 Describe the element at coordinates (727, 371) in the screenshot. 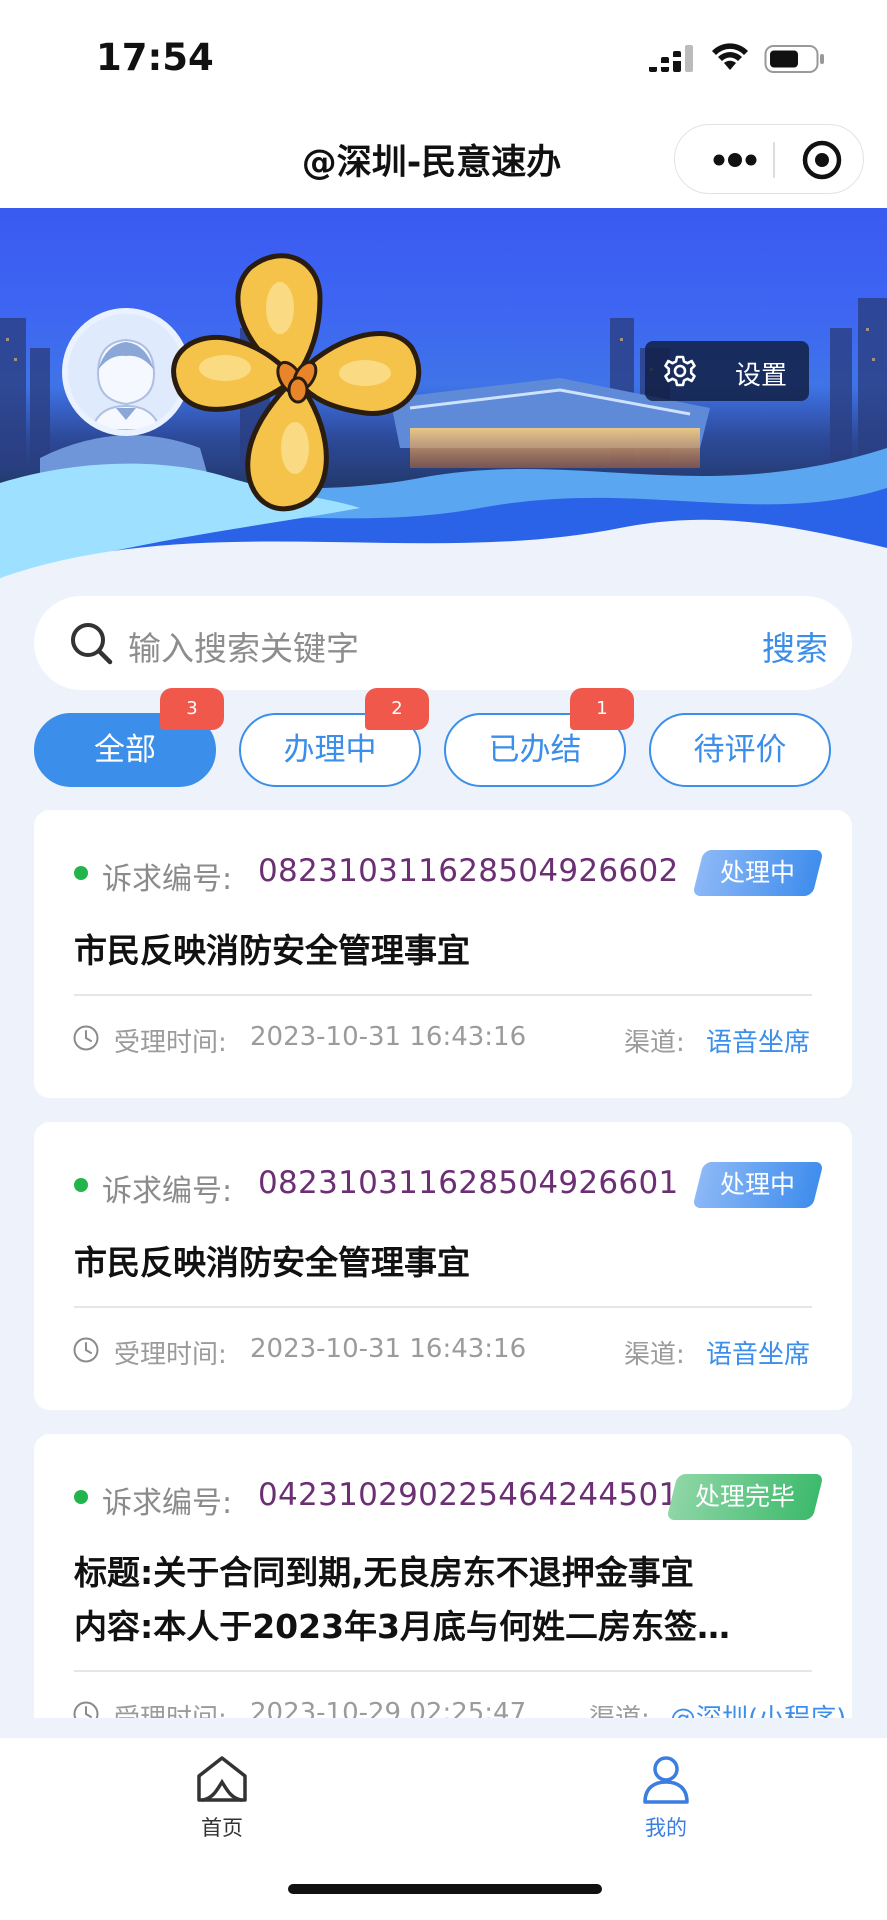

I see `settings-button: 设置` at that location.